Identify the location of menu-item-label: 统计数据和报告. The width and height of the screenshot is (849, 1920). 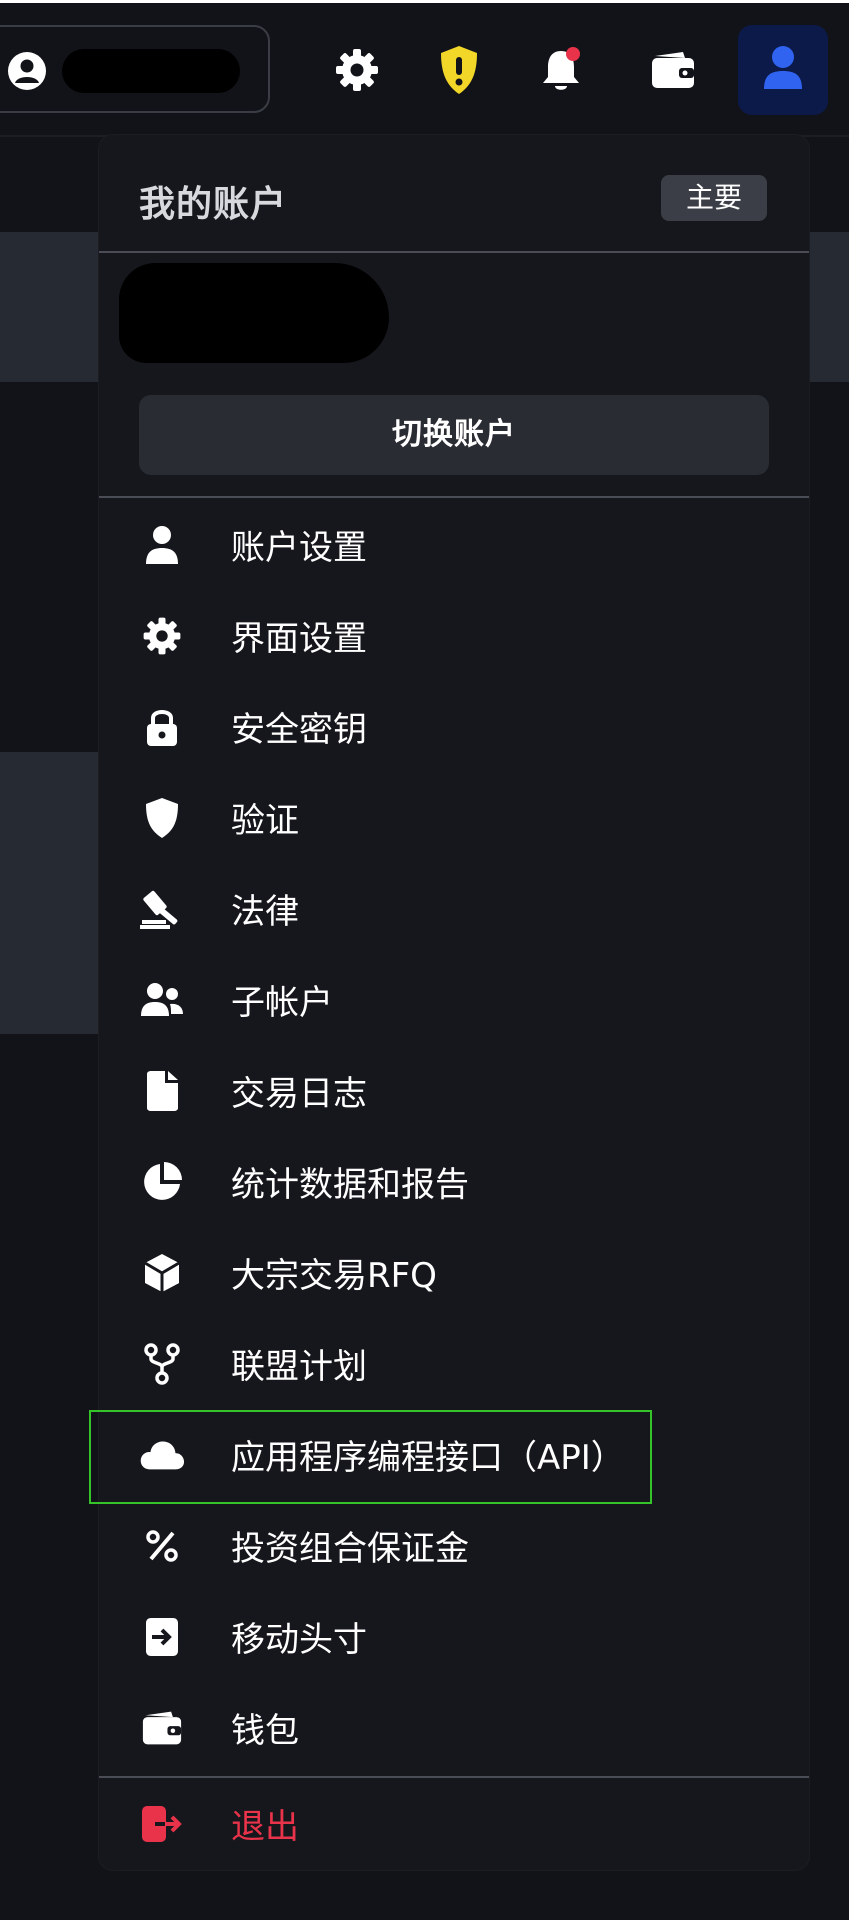
(350, 1185).